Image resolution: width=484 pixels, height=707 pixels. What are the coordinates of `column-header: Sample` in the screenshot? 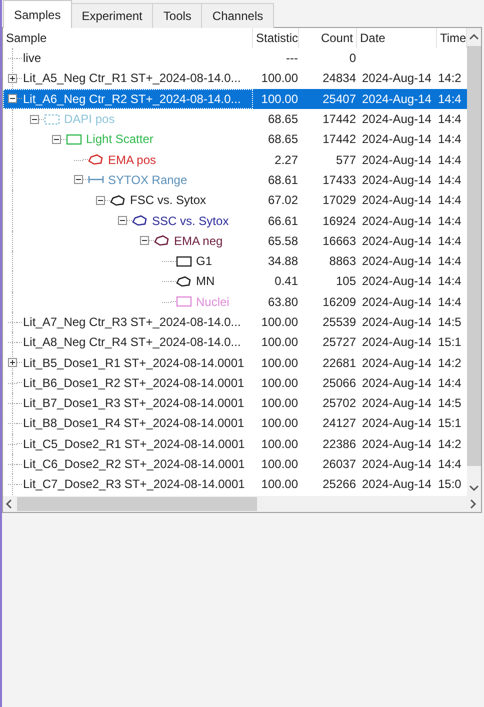 It's located at (128, 38).